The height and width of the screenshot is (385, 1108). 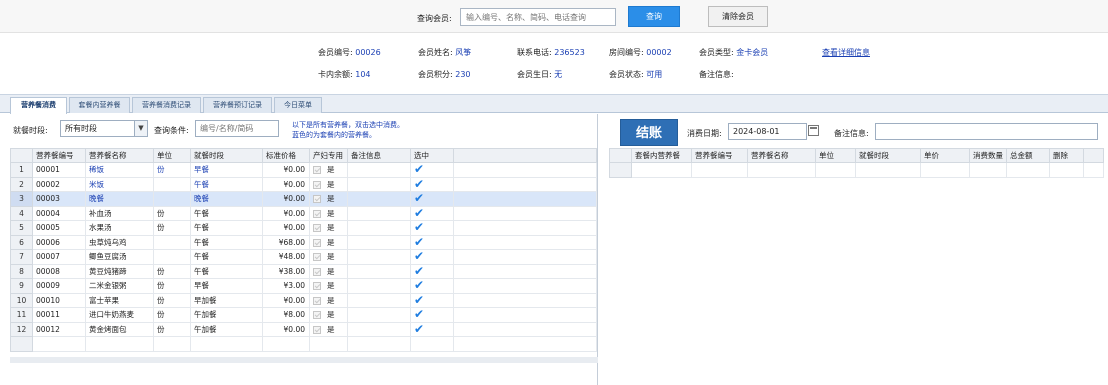 I want to click on table-row: 4 00004 补血汤份午餐 ¥0.00 是 ✔, so click(x=303, y=213).